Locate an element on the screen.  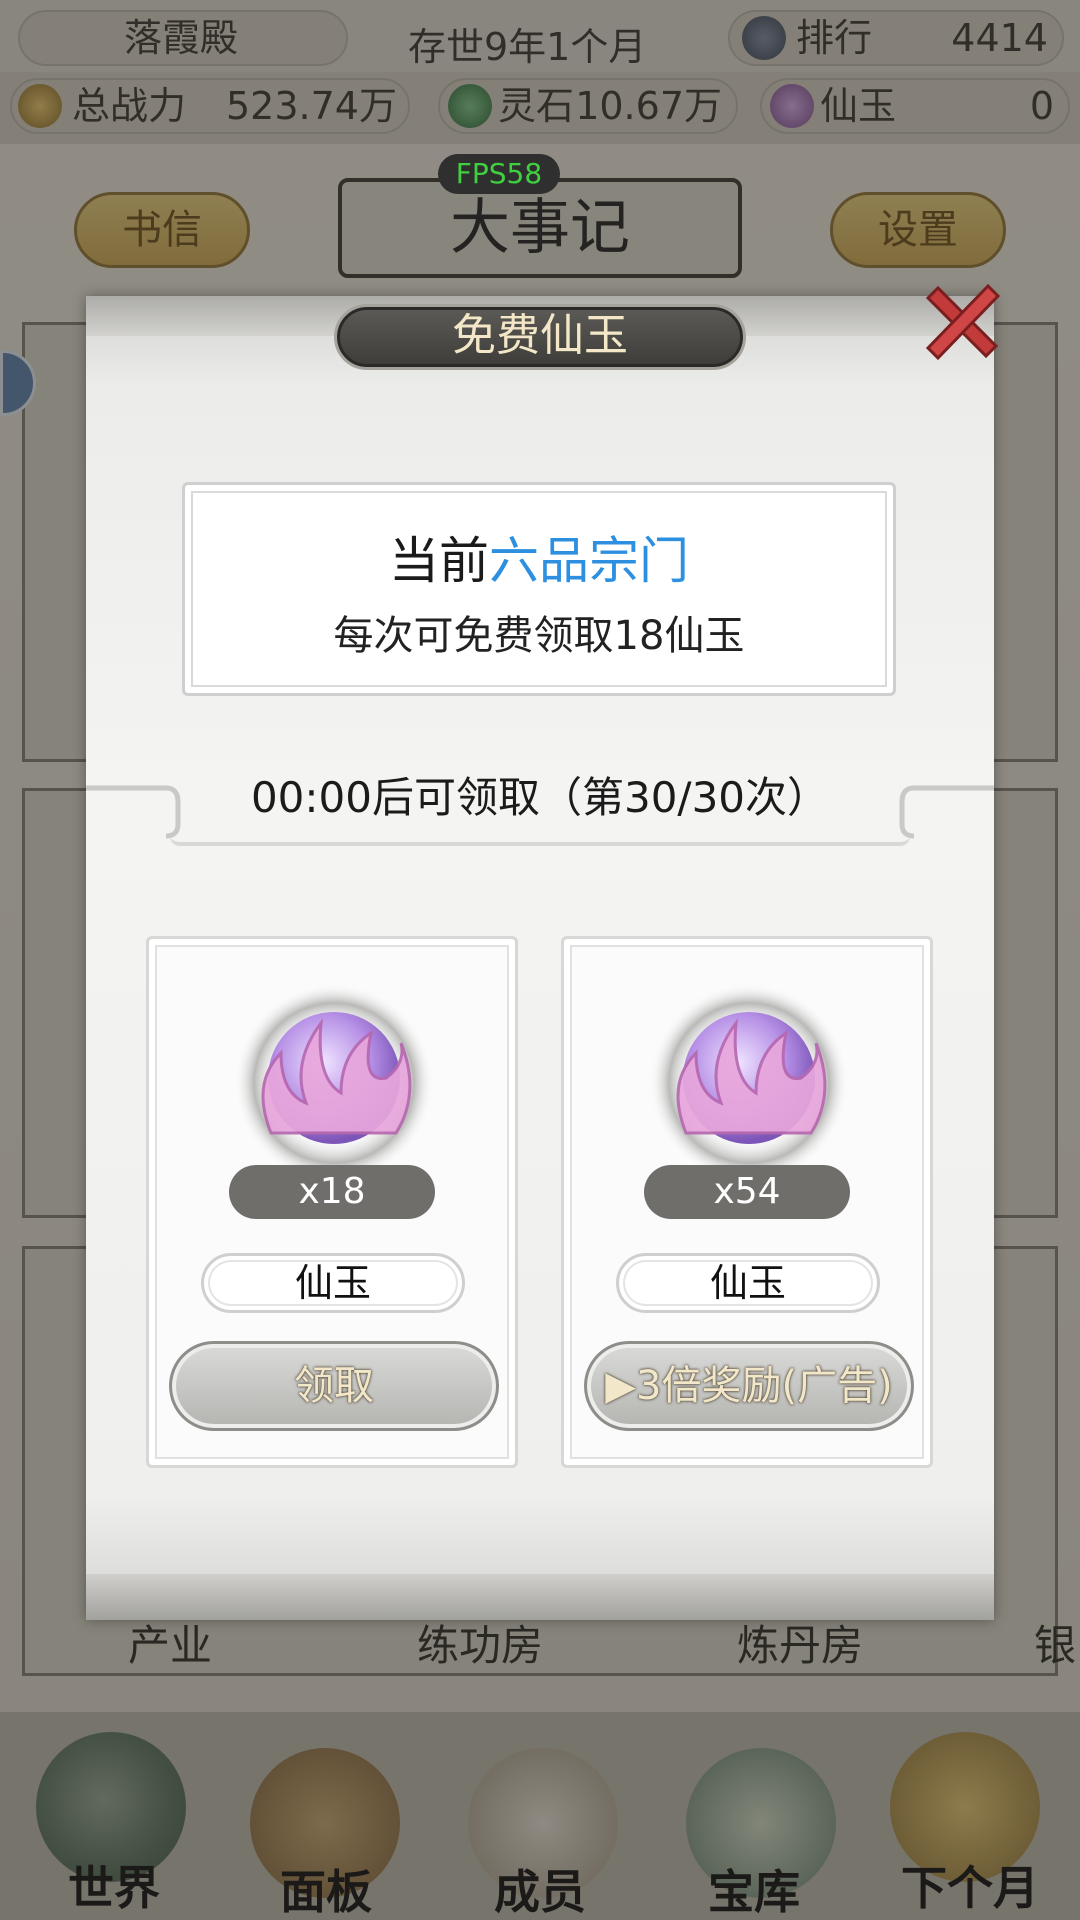
fps-counter: FPS58 is located at coordinates (499, 174).